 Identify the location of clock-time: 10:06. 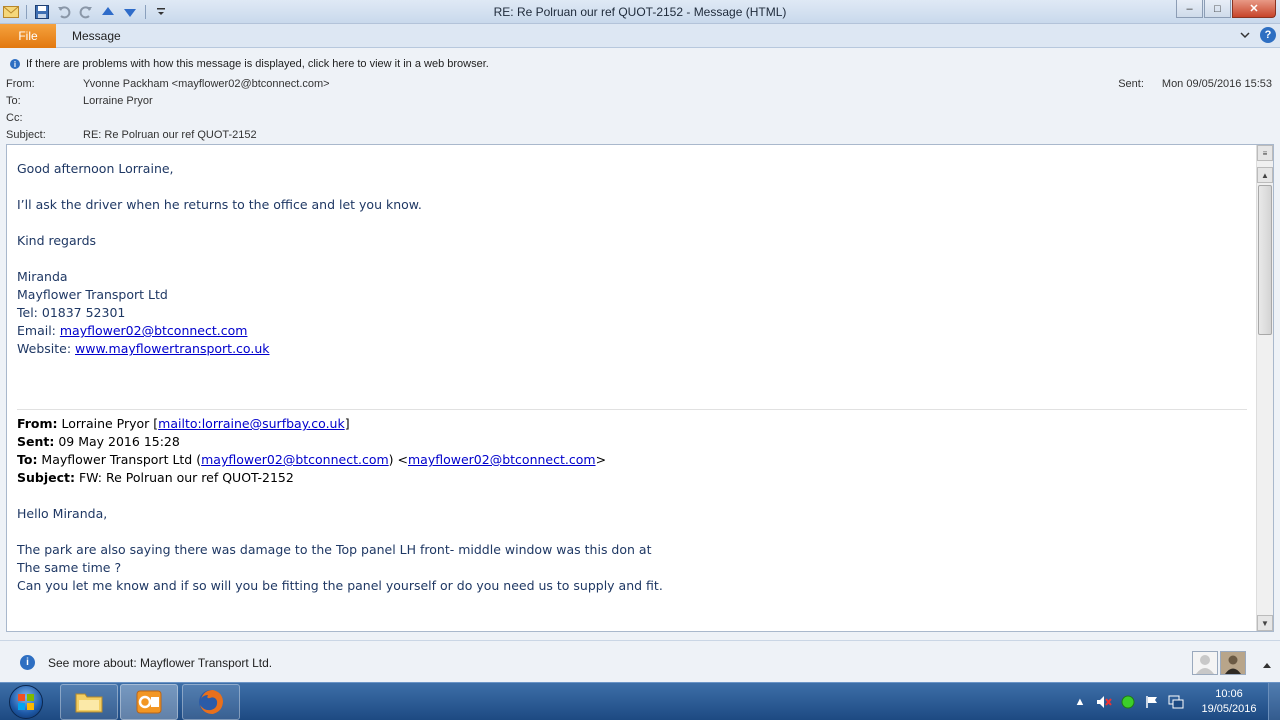
(1229, 694).